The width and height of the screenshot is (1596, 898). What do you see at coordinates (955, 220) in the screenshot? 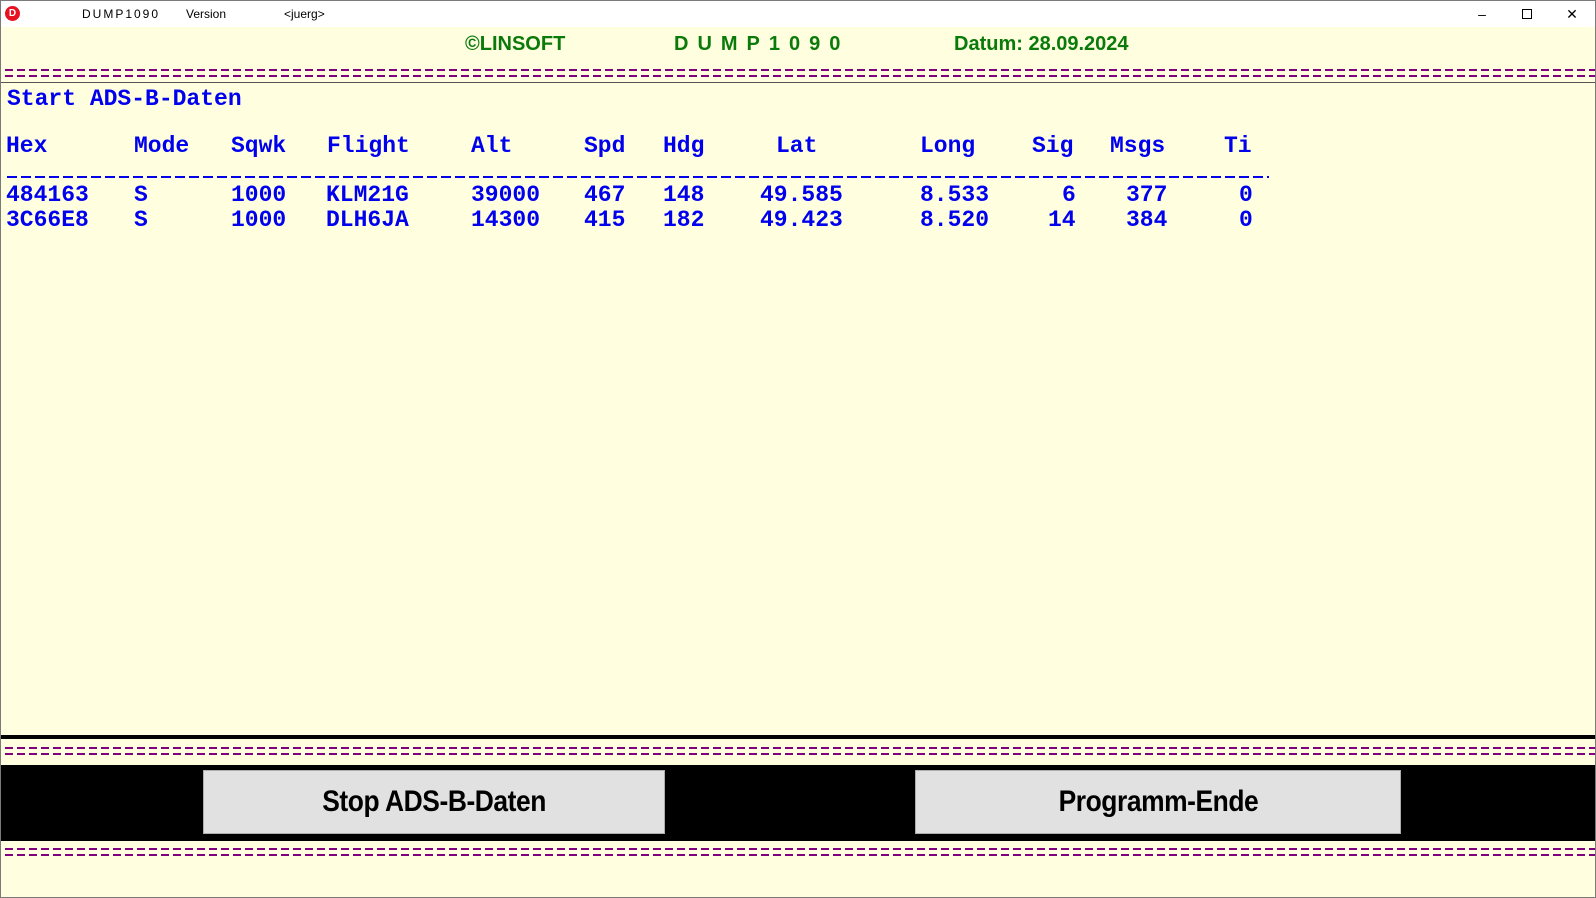
I see `cell-long: 8.520` at bounding box center [955, 220].